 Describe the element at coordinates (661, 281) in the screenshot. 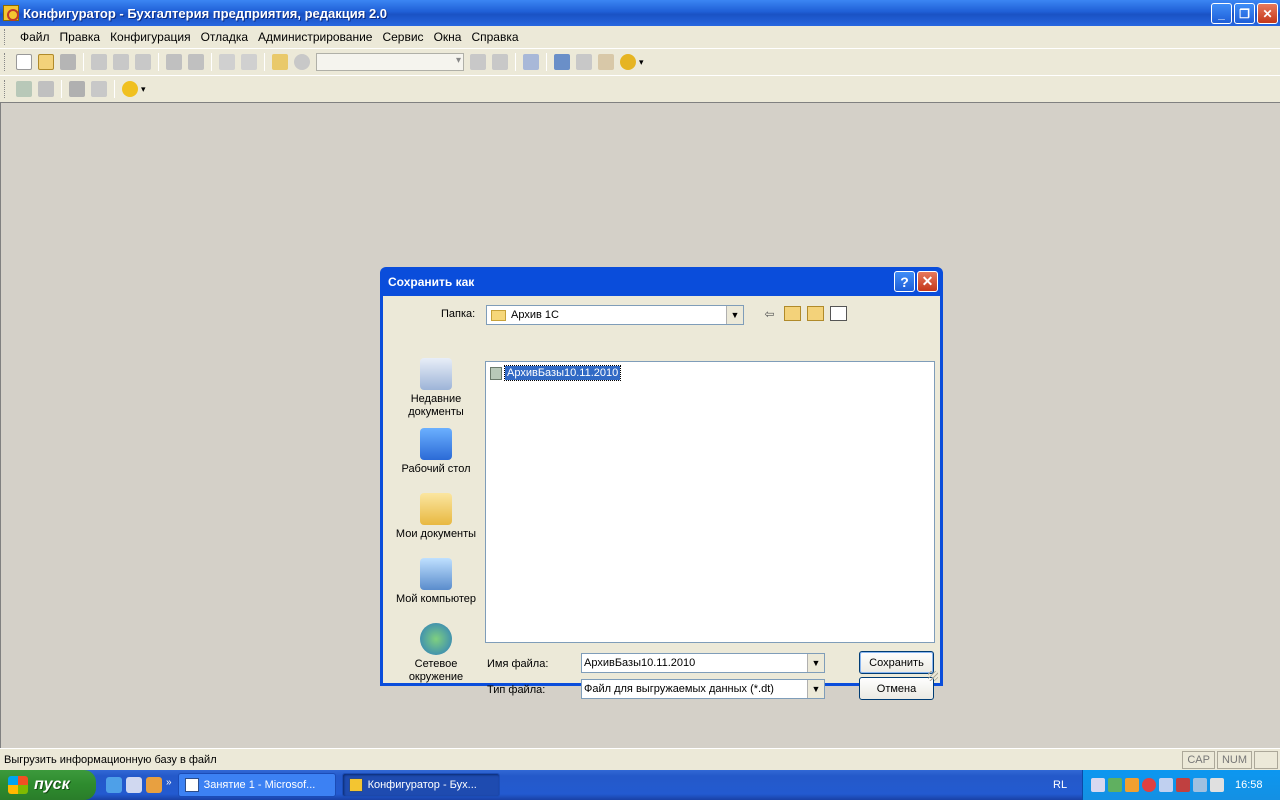

I see `dialog-title-bar: Сохранить как ? ✕` at that location.